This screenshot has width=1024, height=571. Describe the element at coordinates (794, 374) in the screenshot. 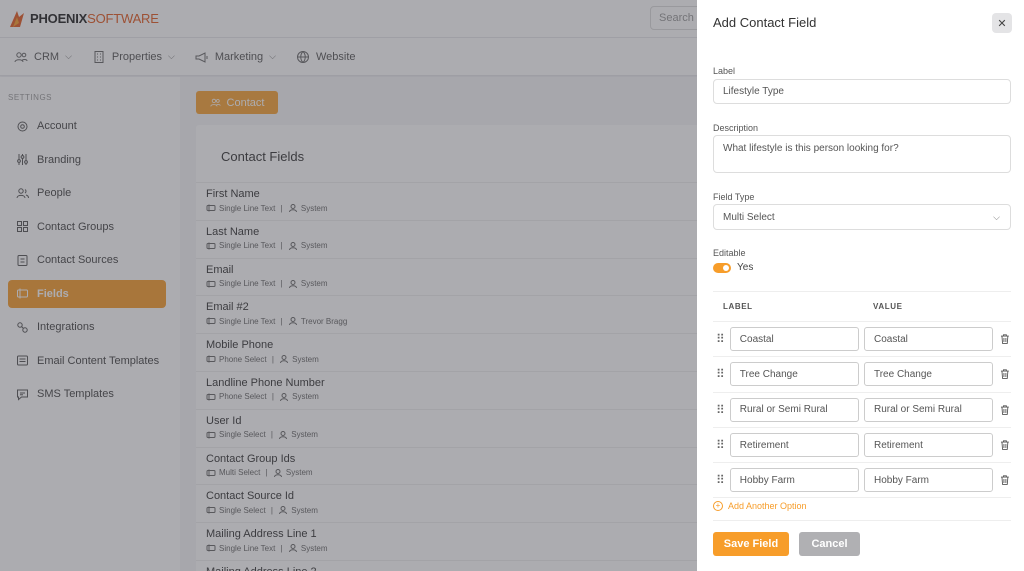

I see `option-label-input: Tree Change` at that location.